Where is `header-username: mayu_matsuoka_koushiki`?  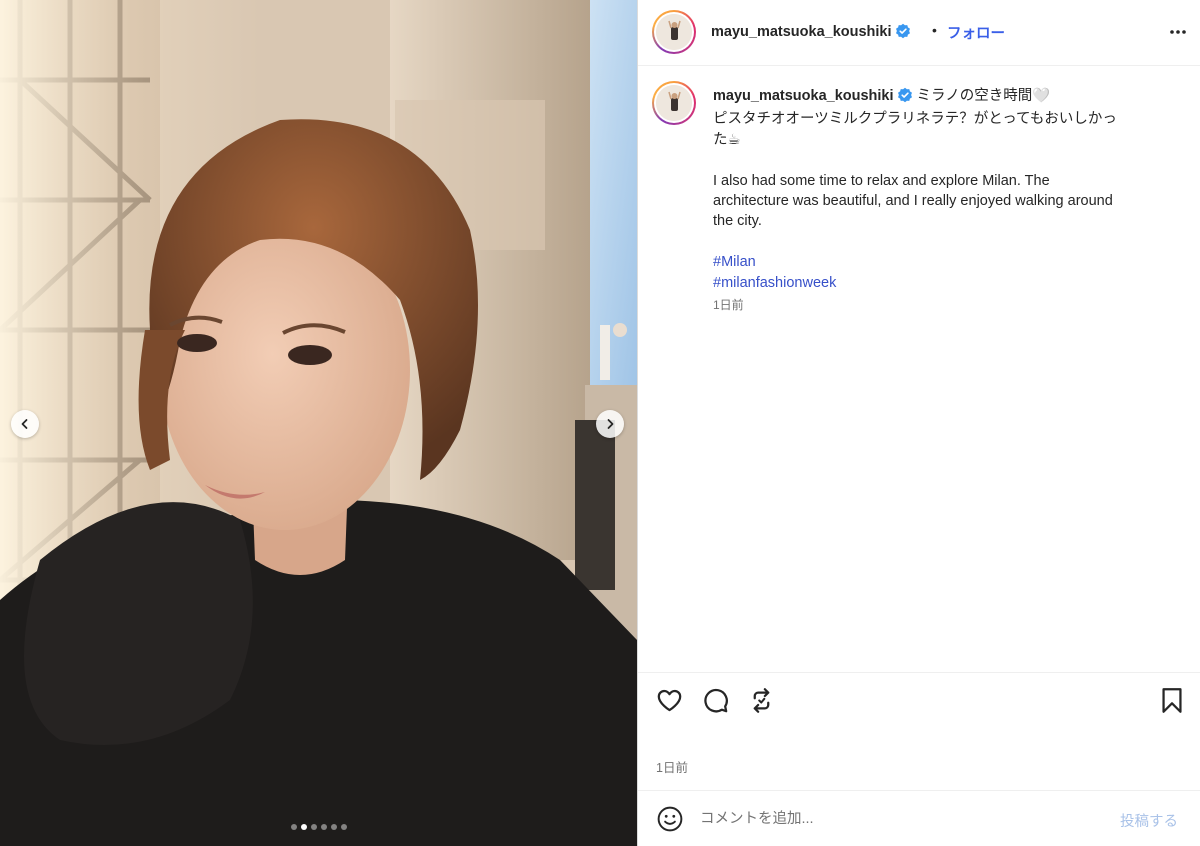 header-username: mayu_matsuoka_koushiki is located at coordinates (811, 33).